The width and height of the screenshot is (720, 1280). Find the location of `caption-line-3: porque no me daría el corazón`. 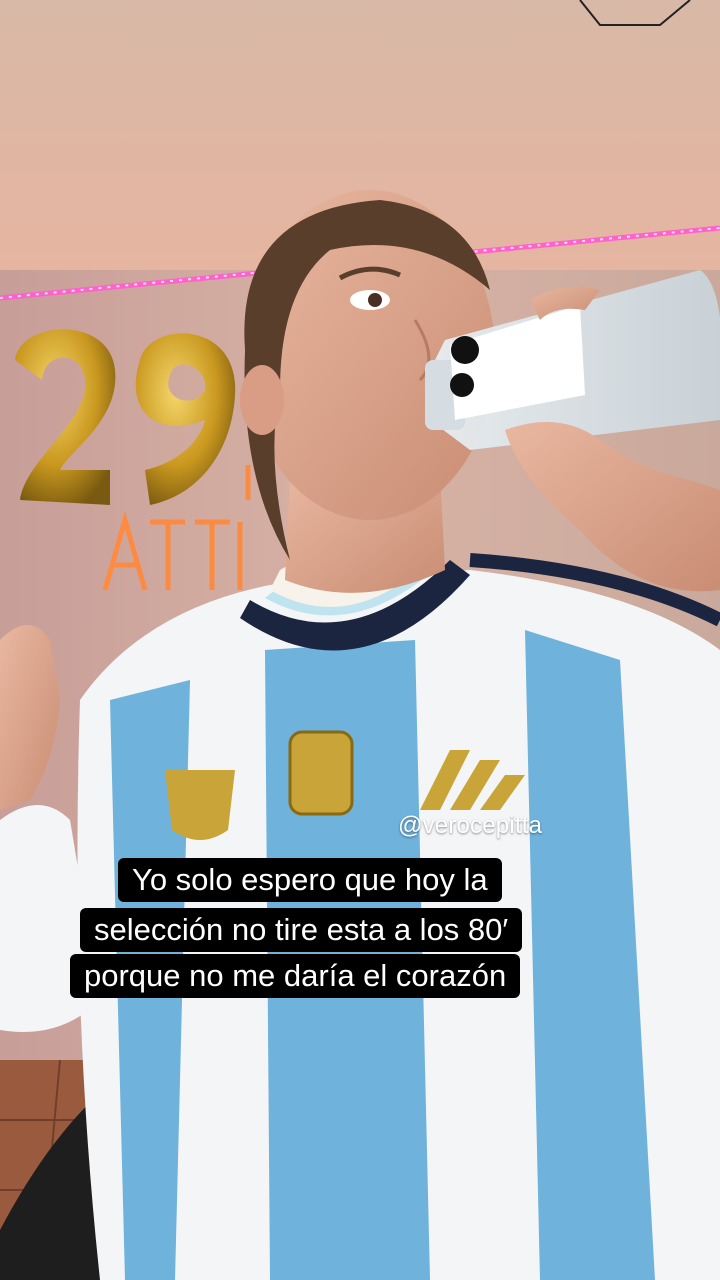

caption-line-3: porque no me daría el corazón is located at coordinates (295, 976).